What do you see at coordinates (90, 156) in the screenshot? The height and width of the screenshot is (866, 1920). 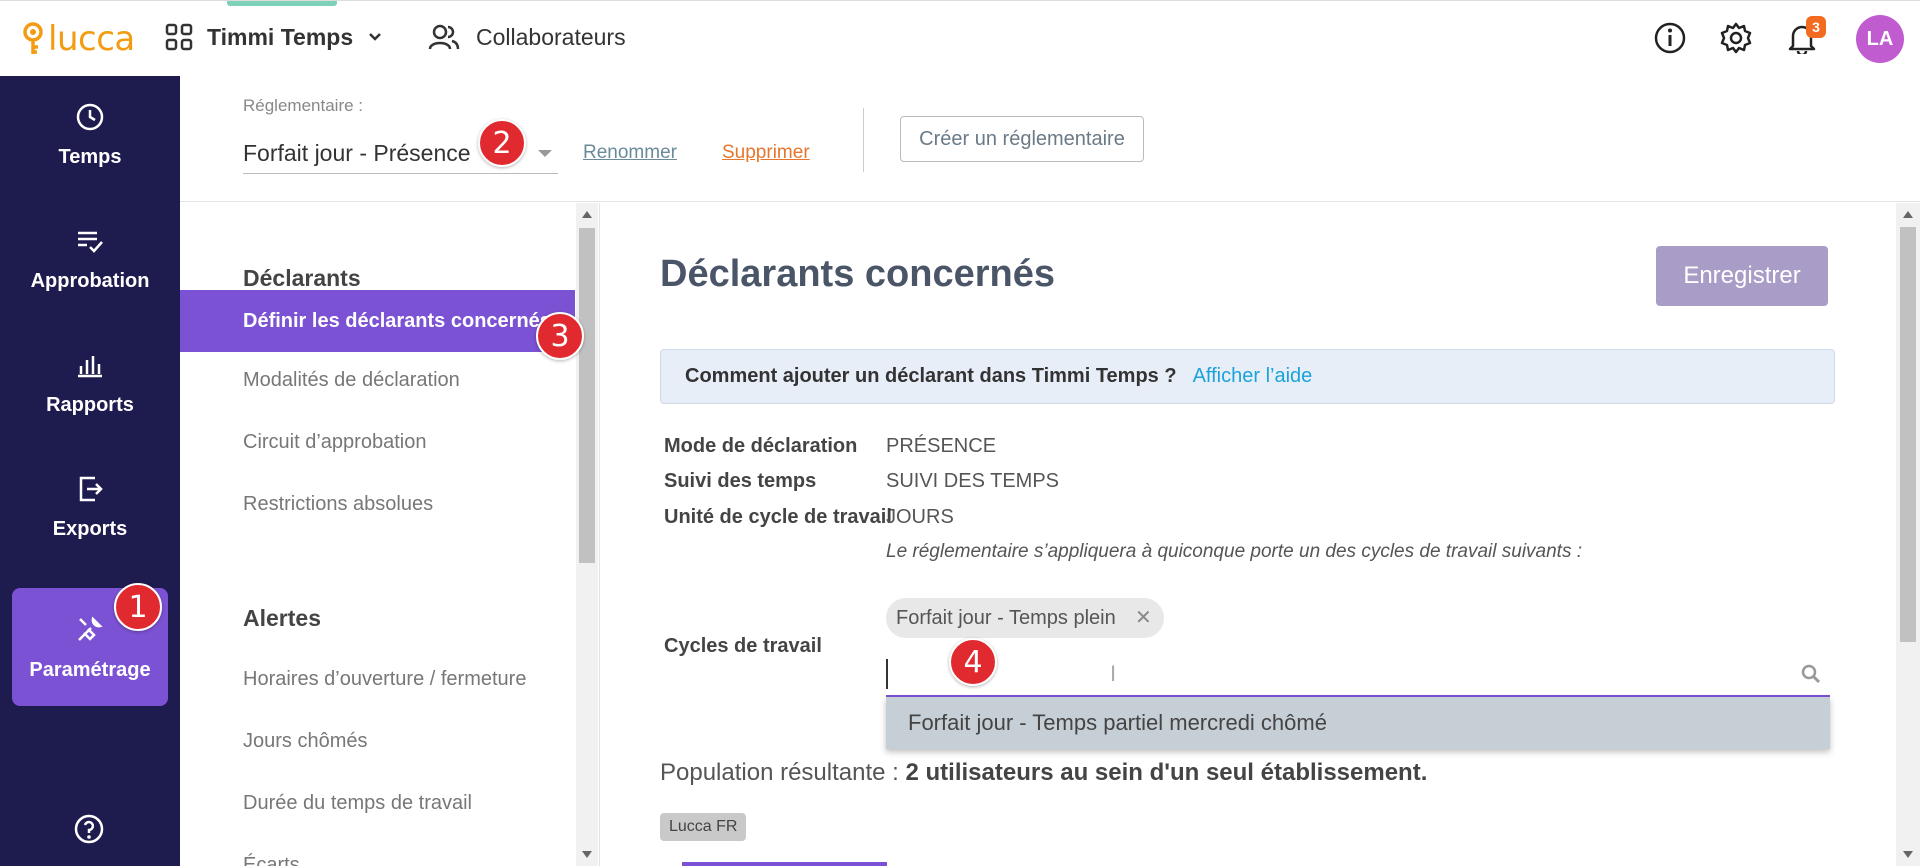 I see `sidebar-item-label: Temps` at bounding box center [90, 156].